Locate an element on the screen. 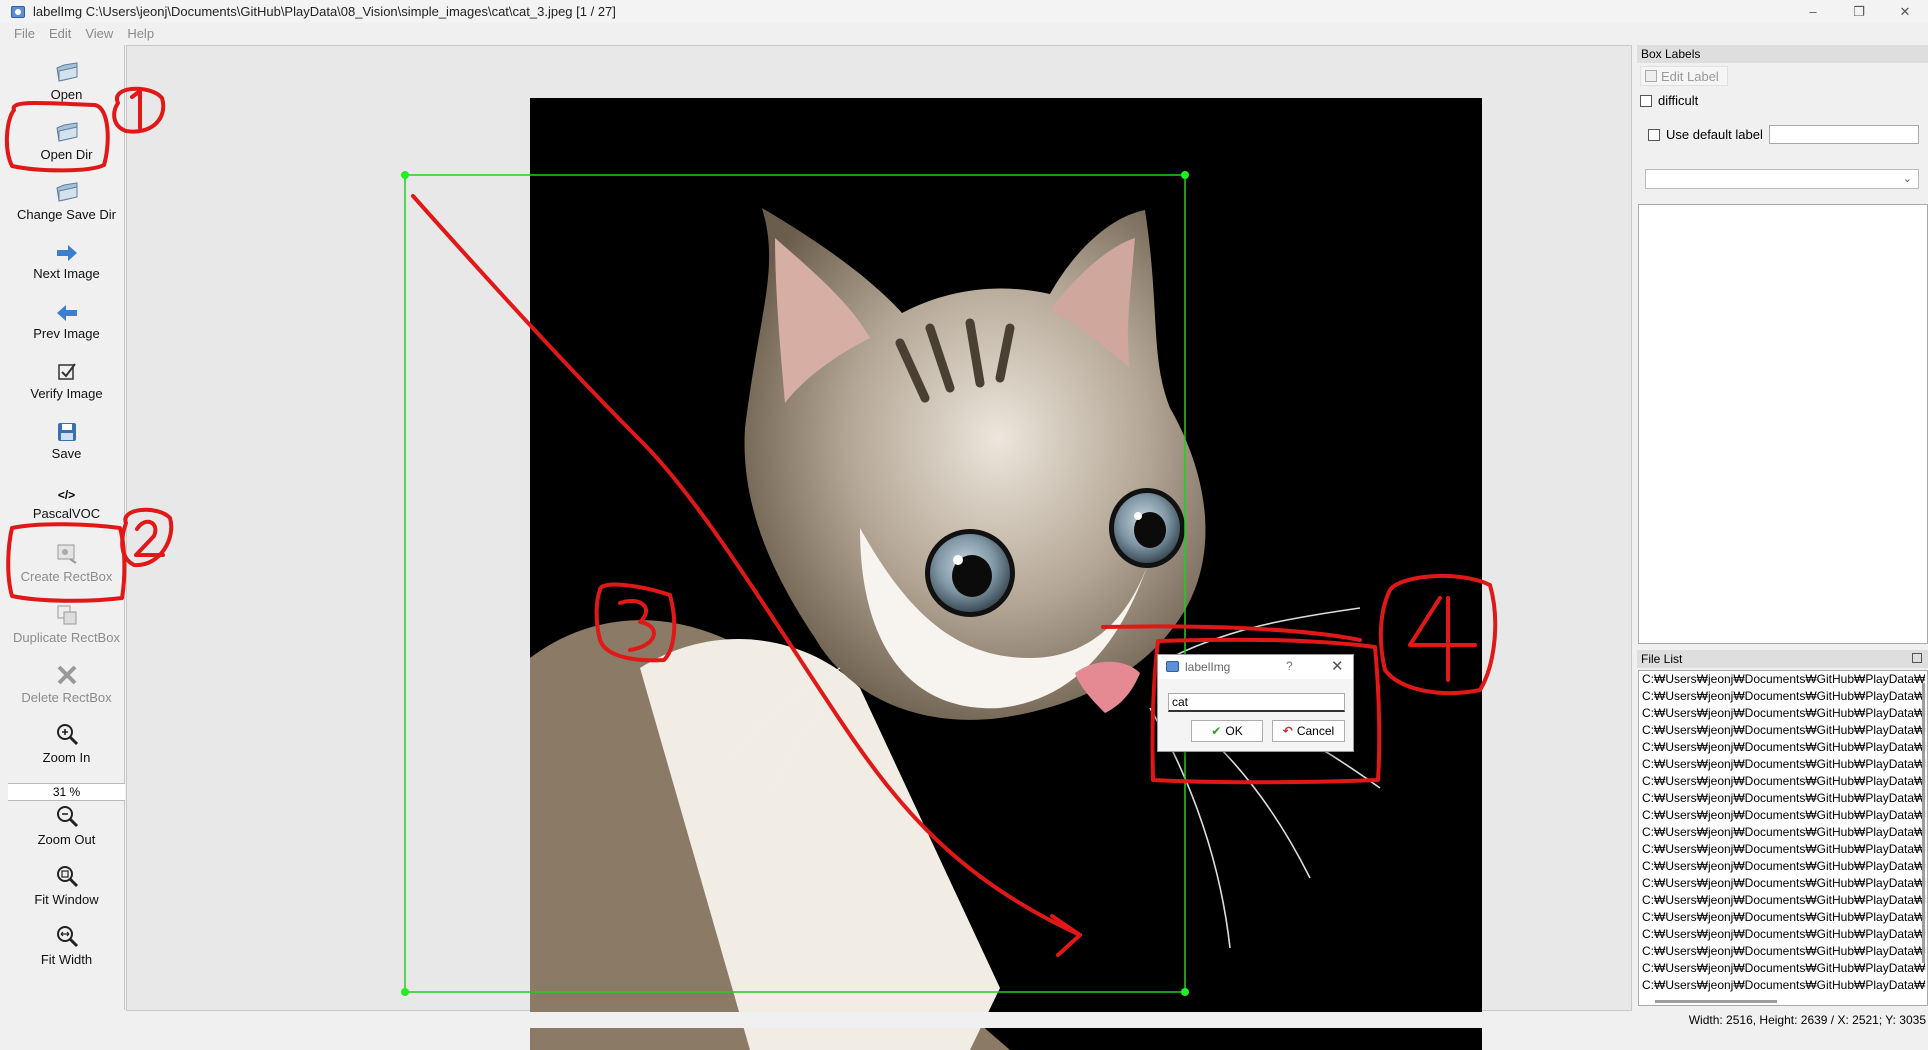 This screenshot has width=1928, height=1050. next-image-button: Next Image is located at coordinates (66, 257).